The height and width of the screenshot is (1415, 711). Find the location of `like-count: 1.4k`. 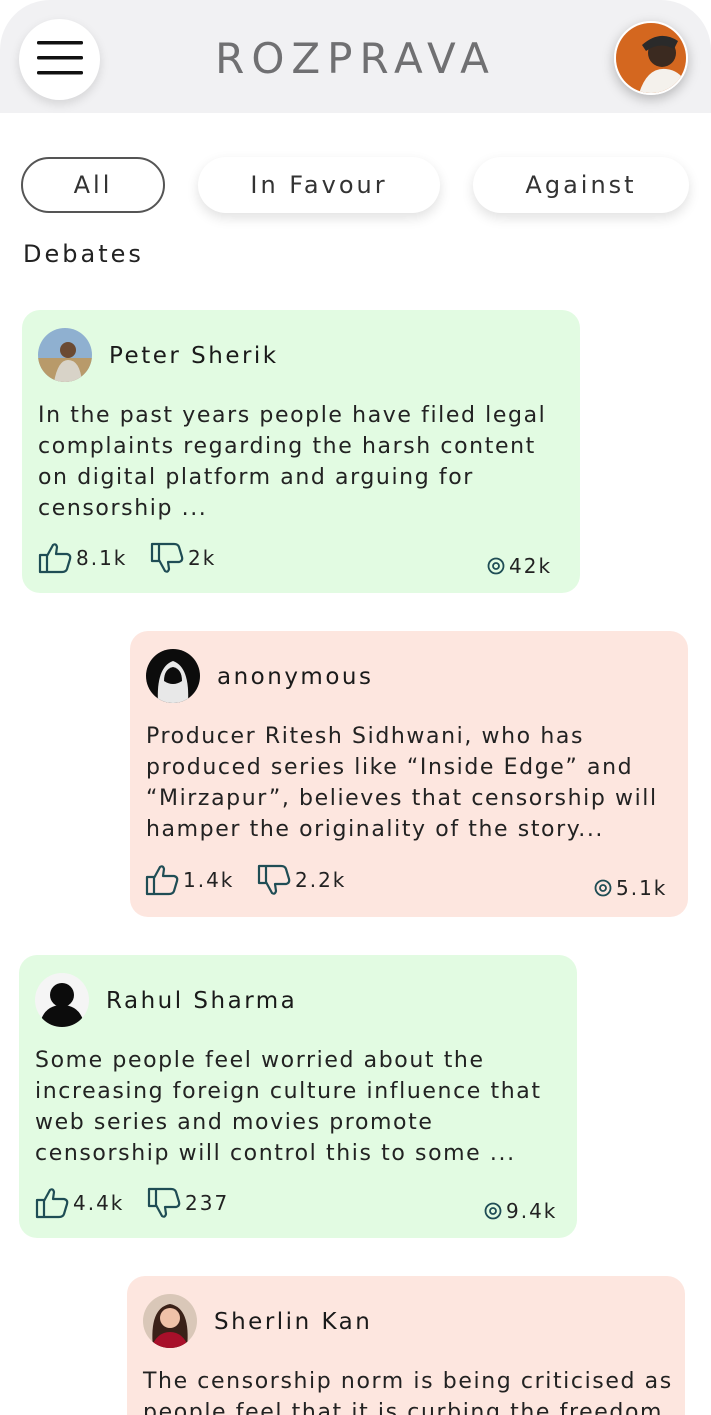

like-count: 1.4k is located at coordinates (189, 880).